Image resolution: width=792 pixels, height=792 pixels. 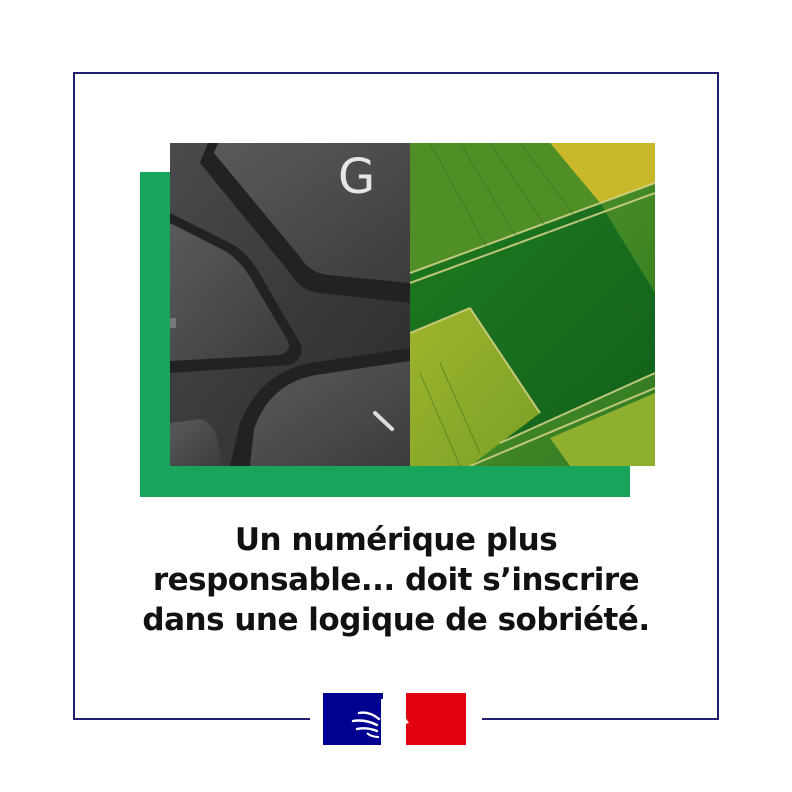 What do you see at coordinates (394, 719) in the screenshot?
I see `marianne-logo-icon` at bounding box center [394, 719].